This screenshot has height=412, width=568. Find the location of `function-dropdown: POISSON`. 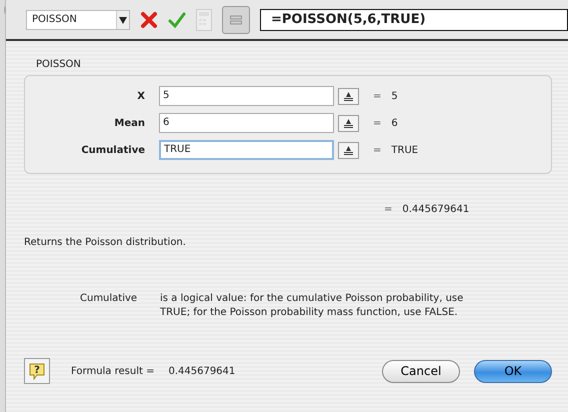

function-dropdown: POISSON is located at coordinates (78, 20).